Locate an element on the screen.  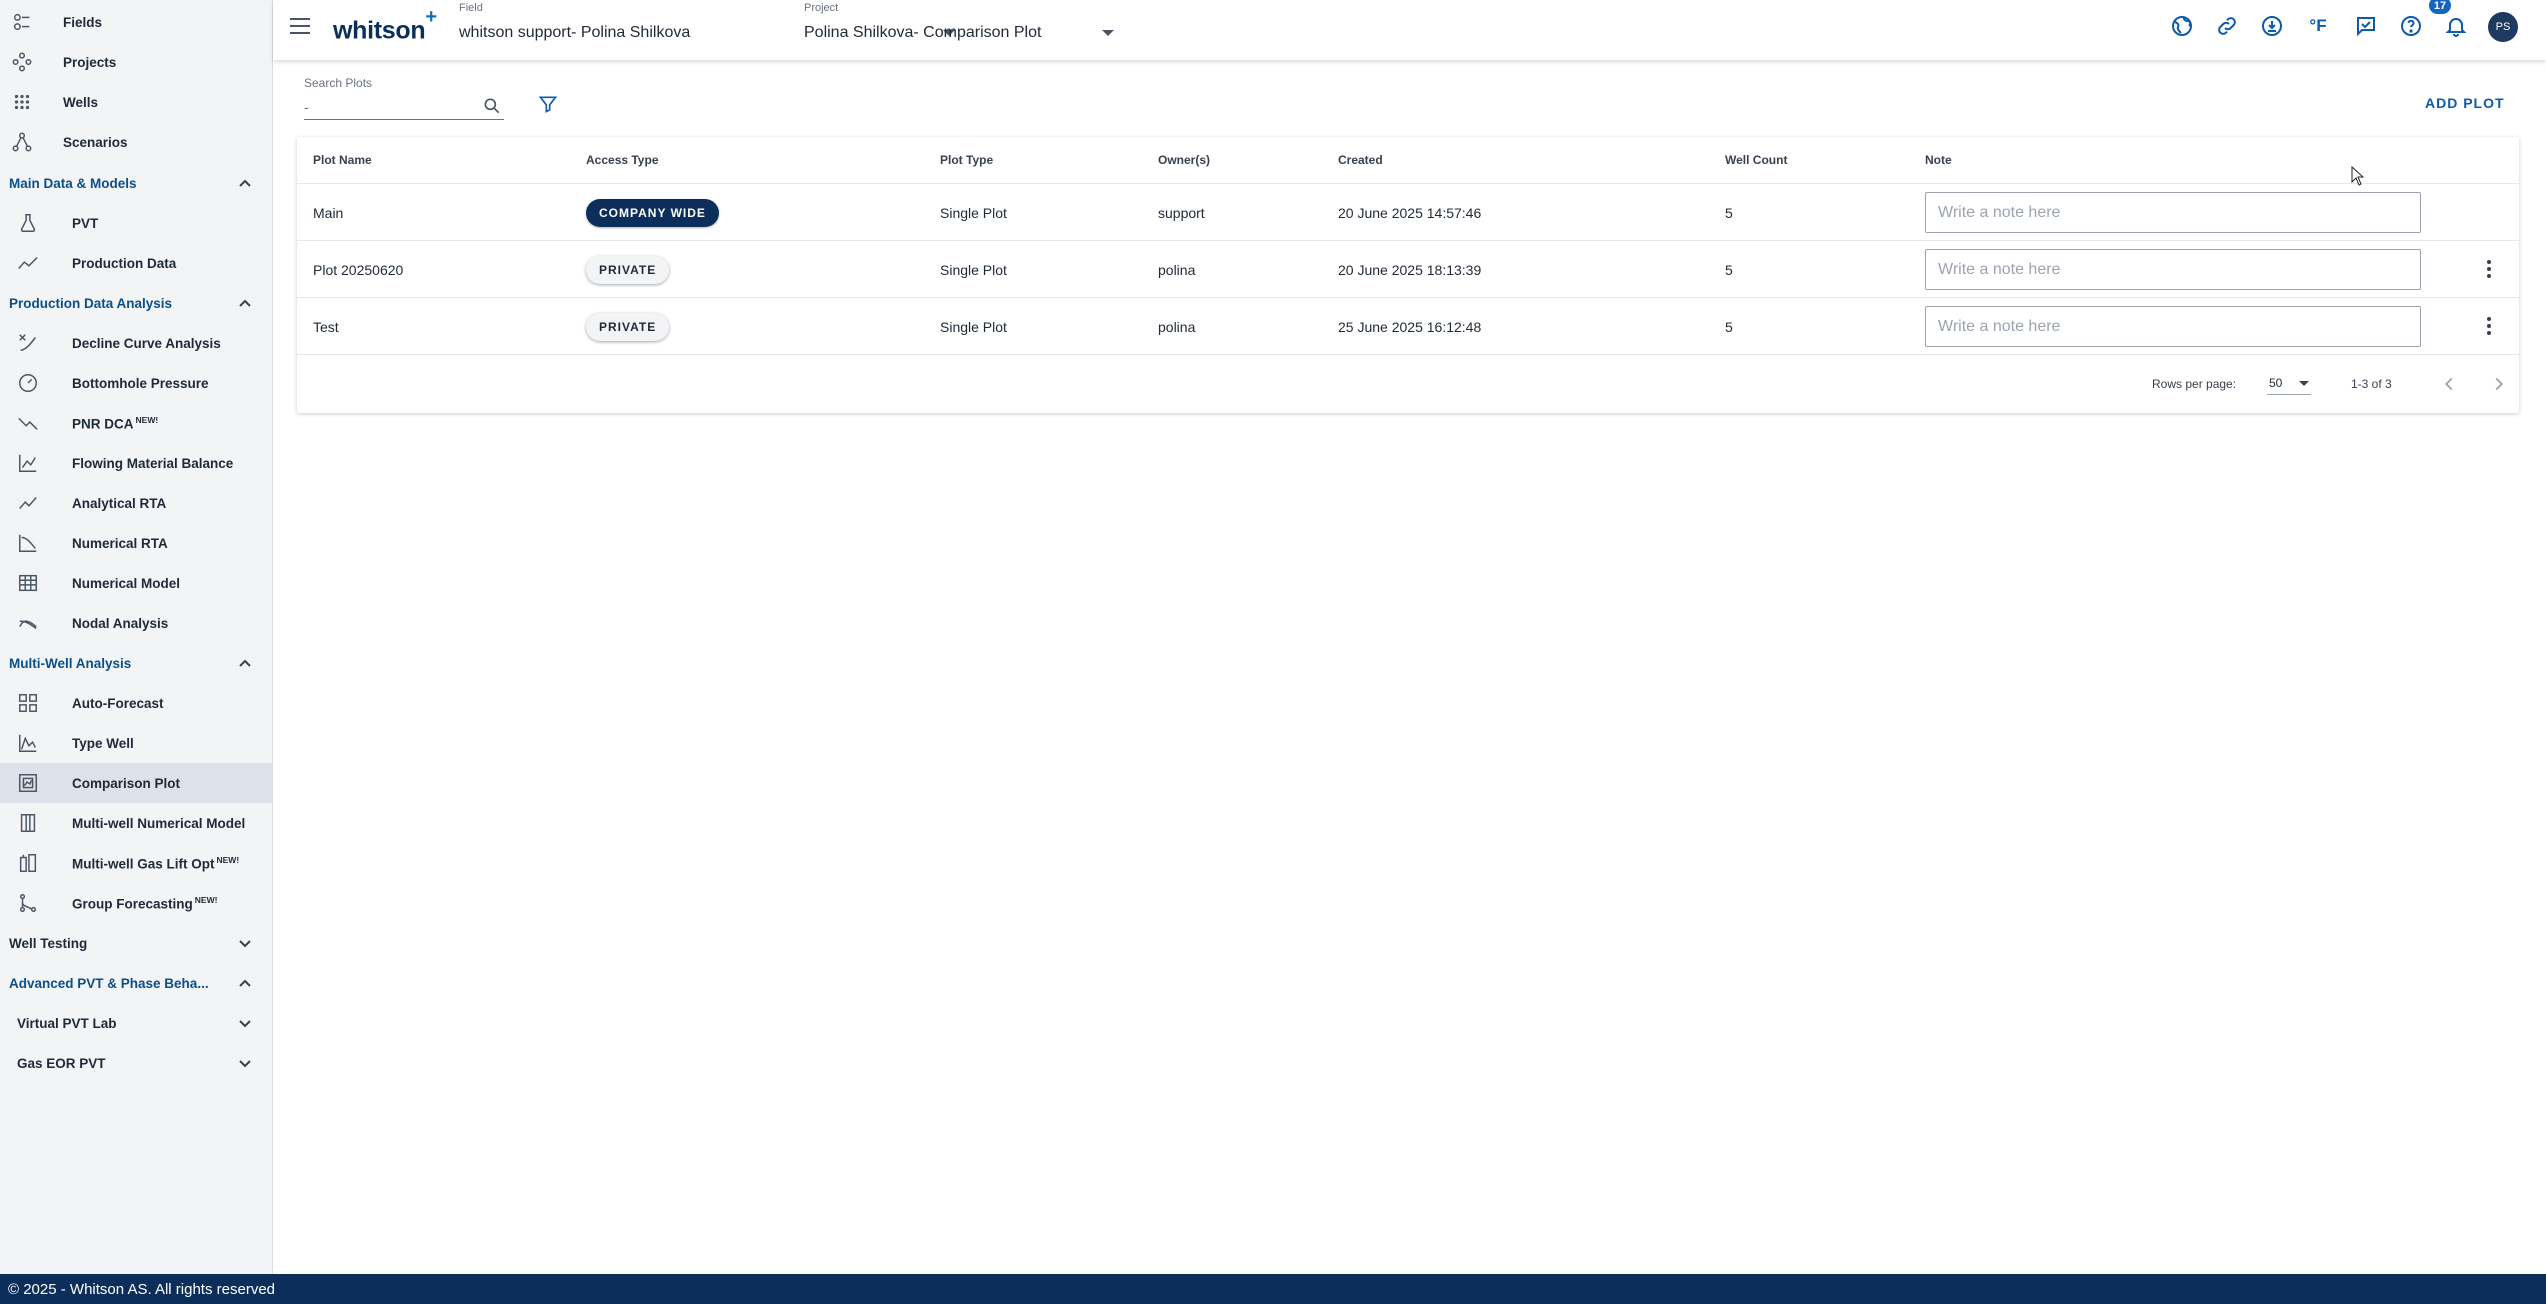
section-label: Multi-Well Analysis is located at coordinates (70, 663).